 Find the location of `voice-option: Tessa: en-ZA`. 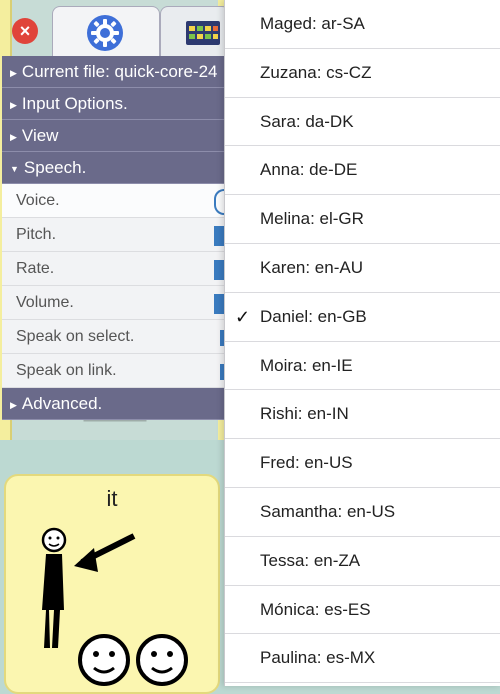

voice-option: Tessa: en-ZA is located at coordinates (362, 561).